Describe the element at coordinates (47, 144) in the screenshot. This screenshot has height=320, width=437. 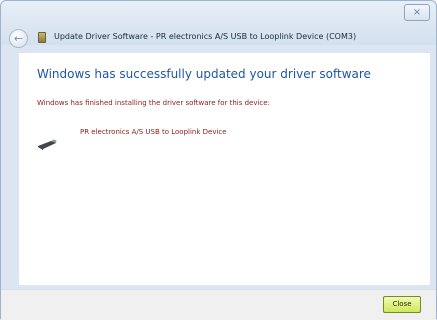
I see `usb-device-icon` at that location.